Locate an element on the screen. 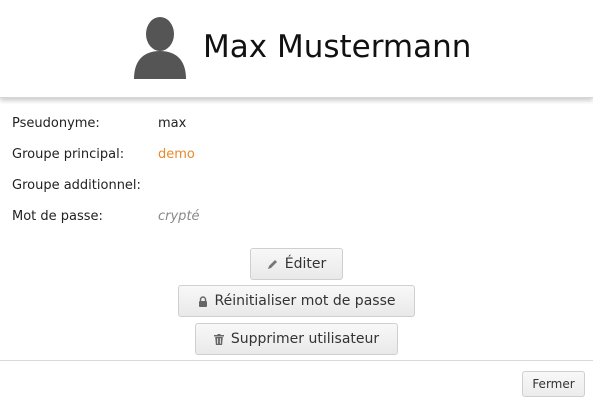 Image resolution: width=593 pixels, height=404 pixels. reset-password-label: Réinitialiser mot de passe is located at coordinates (305, 301).